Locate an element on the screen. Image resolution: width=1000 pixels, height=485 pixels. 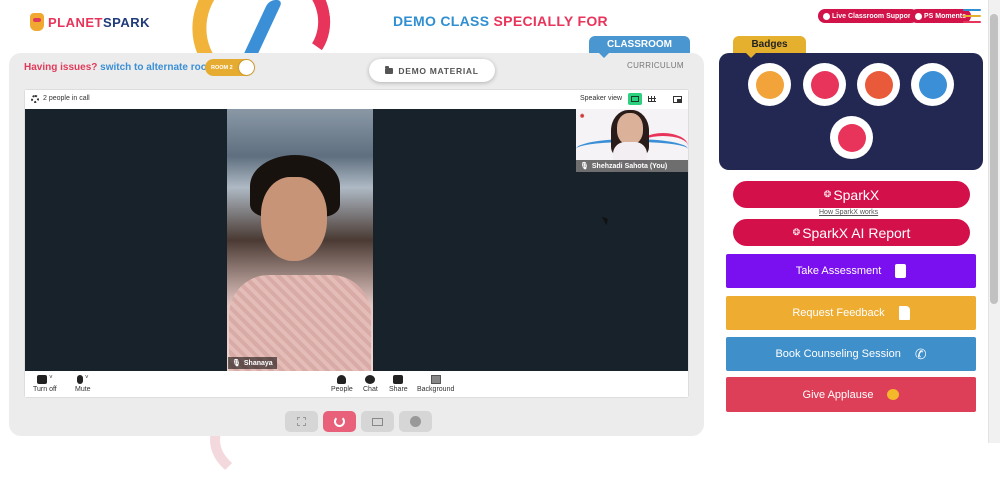
mute-button: ˅ Mute is located at coordinates (83, 384).